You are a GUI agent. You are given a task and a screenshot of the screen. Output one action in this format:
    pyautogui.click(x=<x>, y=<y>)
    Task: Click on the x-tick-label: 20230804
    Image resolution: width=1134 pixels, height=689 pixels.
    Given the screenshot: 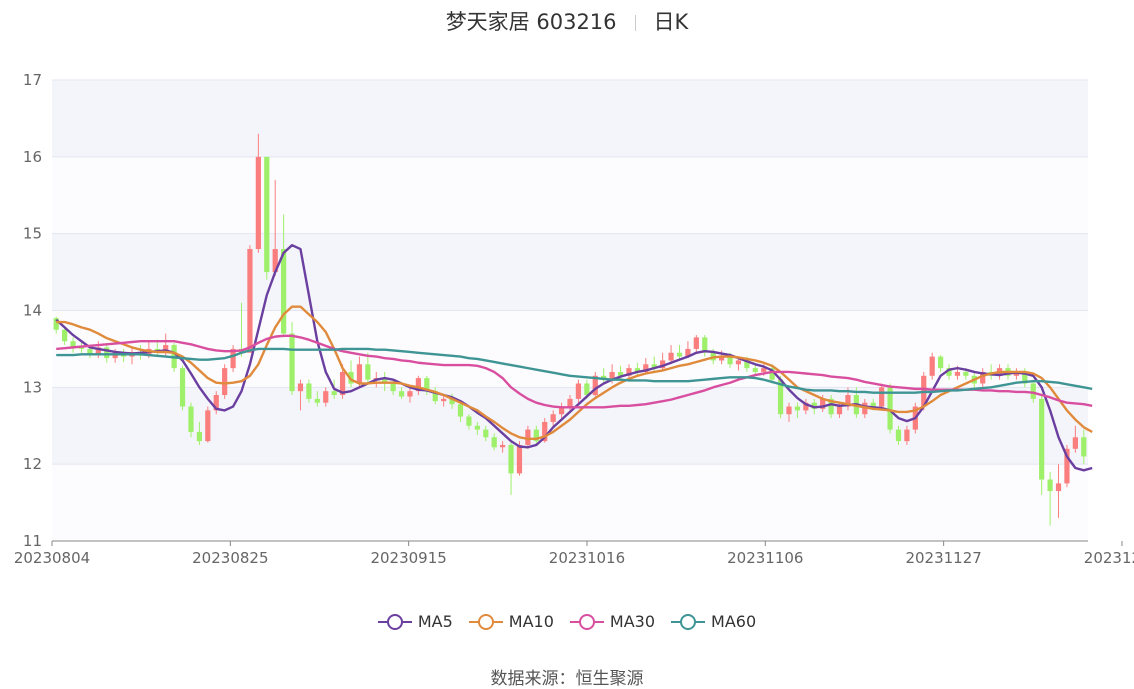 What is the action you would take?
    pyautogui.click(x=52, y=558)
    